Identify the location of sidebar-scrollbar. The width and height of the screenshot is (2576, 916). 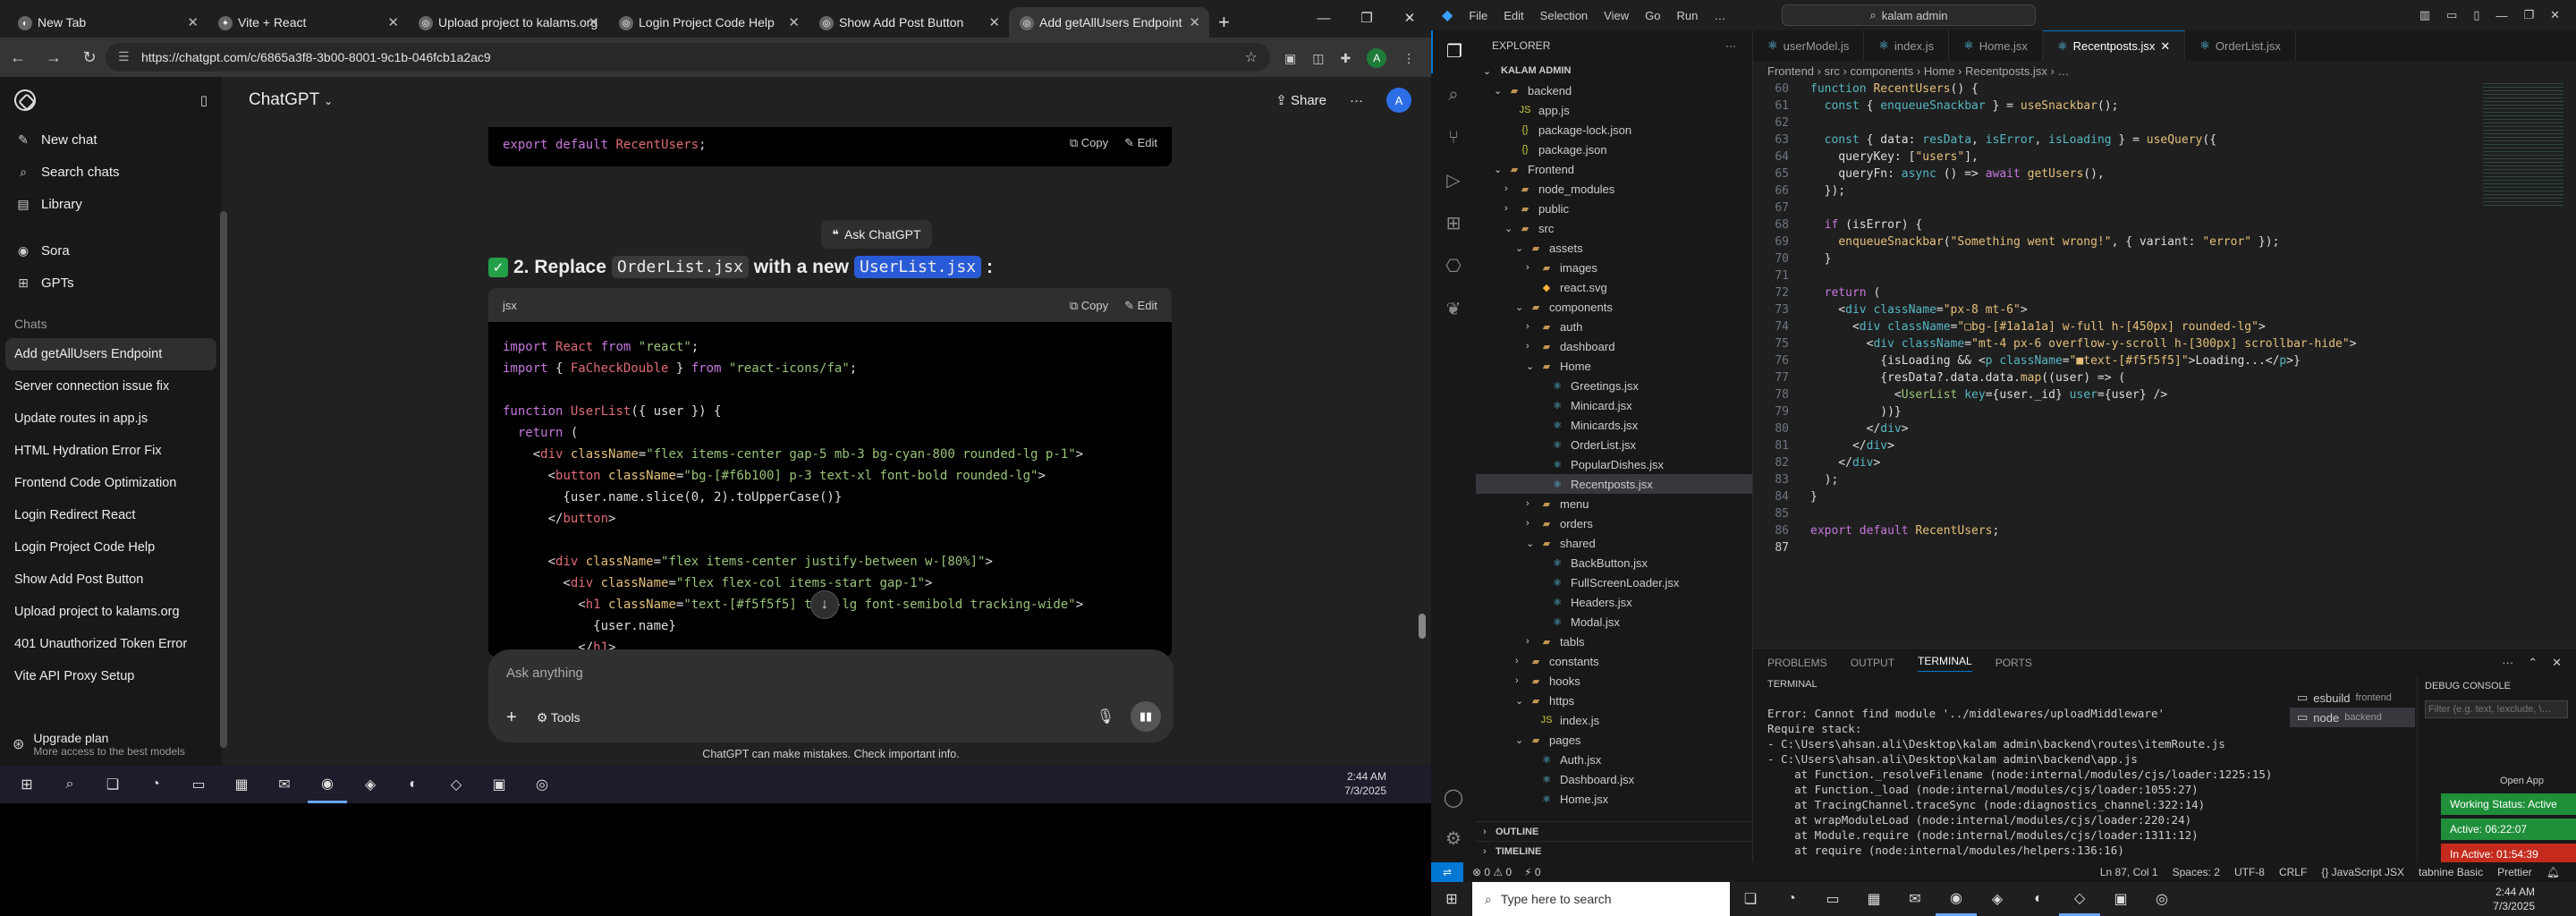
(223, 479).